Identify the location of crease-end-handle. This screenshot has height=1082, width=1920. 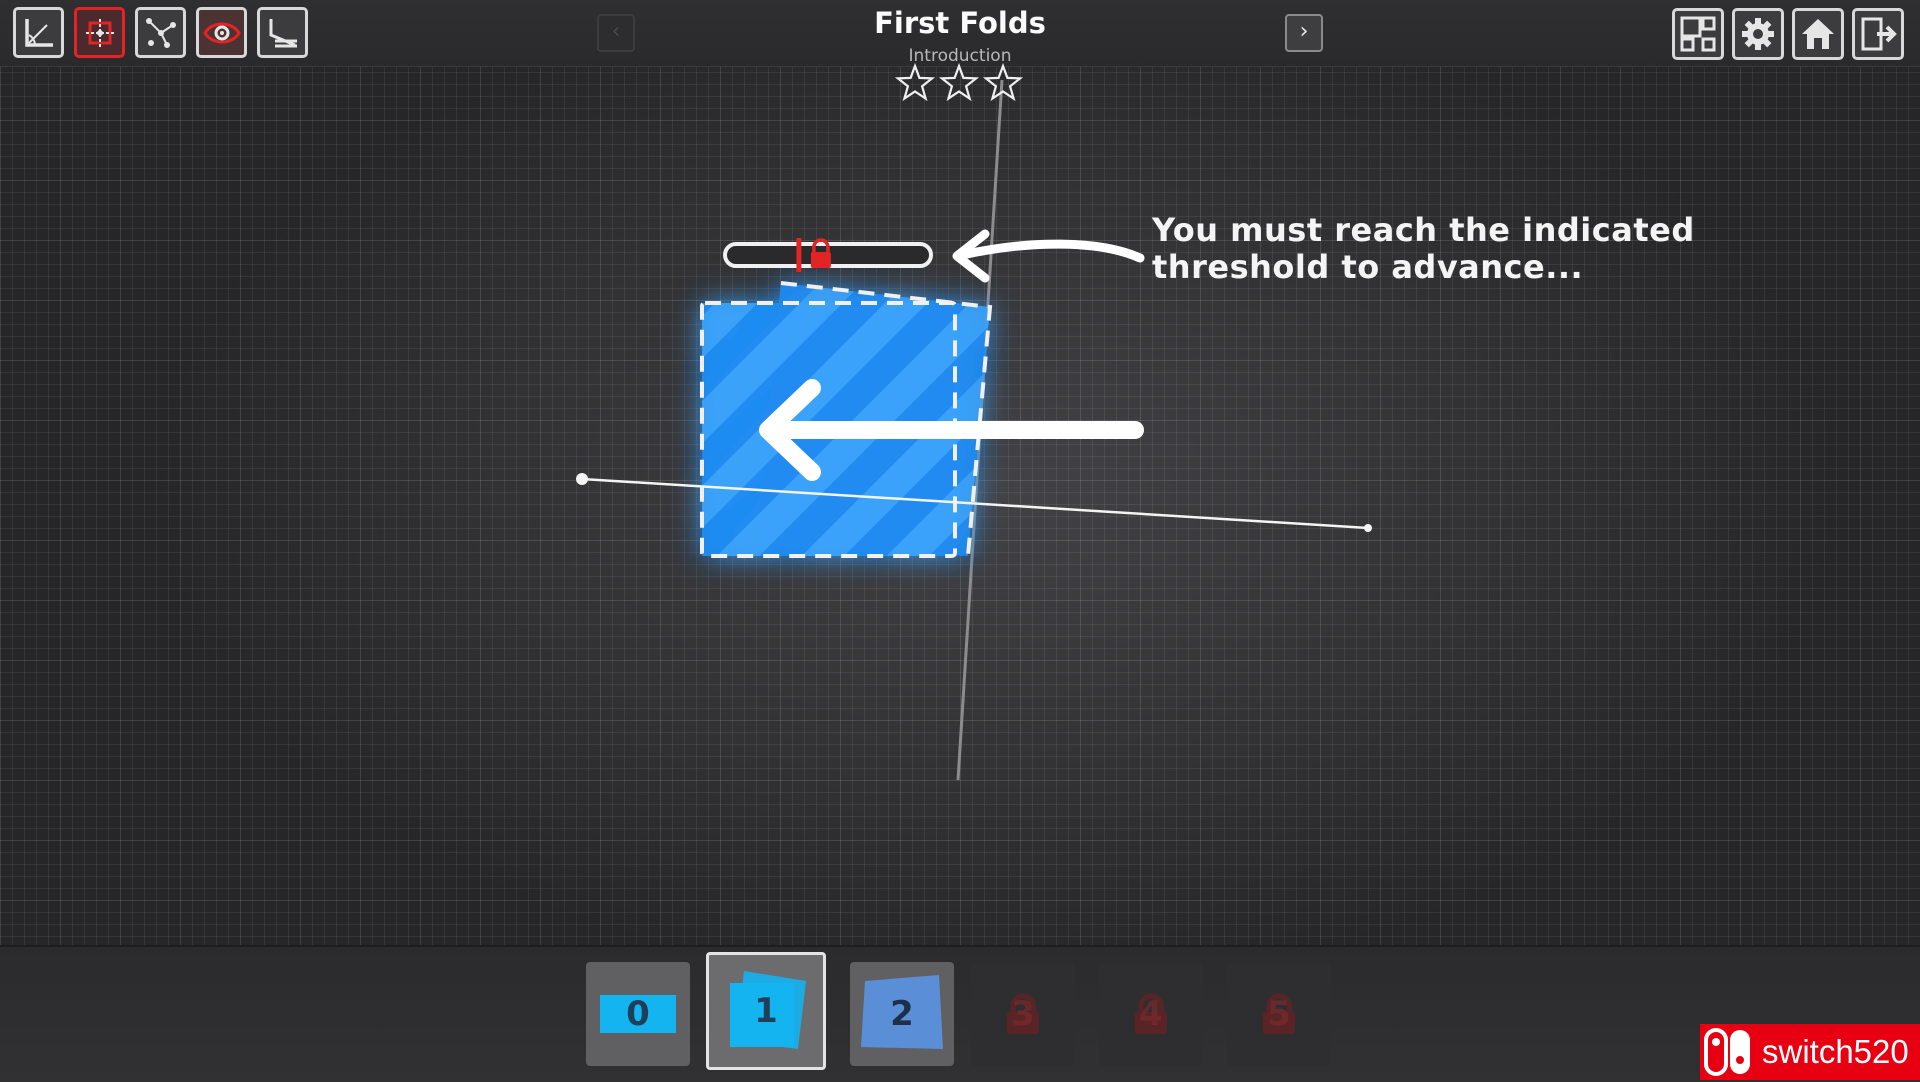
(1368, 528).